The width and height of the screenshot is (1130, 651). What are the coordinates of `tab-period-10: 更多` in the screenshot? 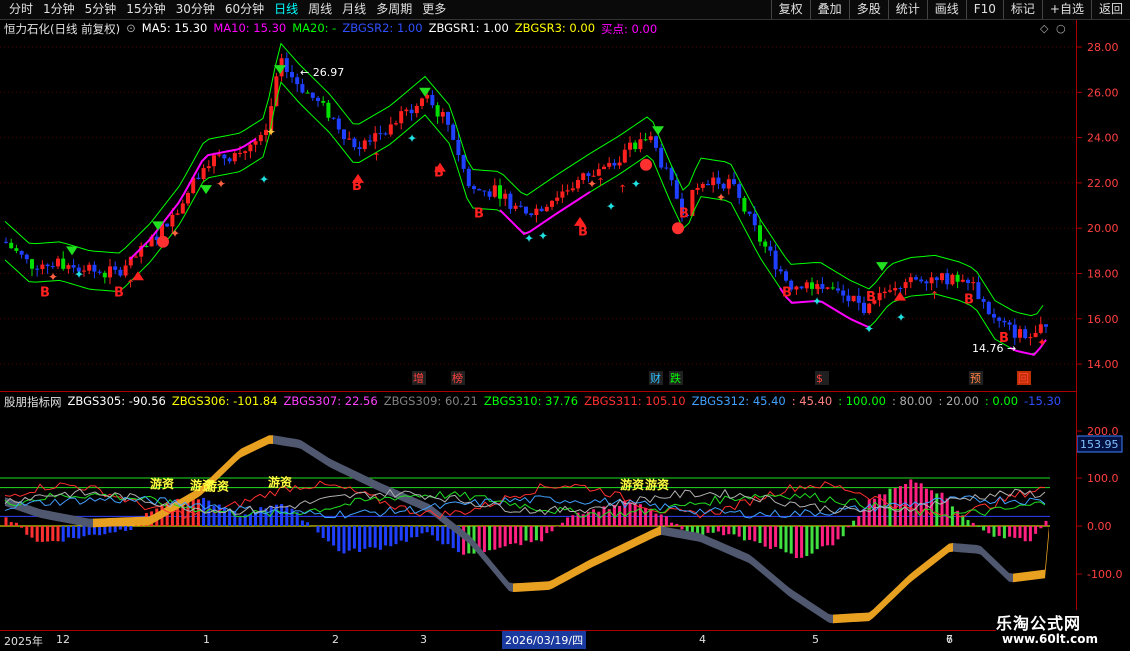 It's located at (434, 9).